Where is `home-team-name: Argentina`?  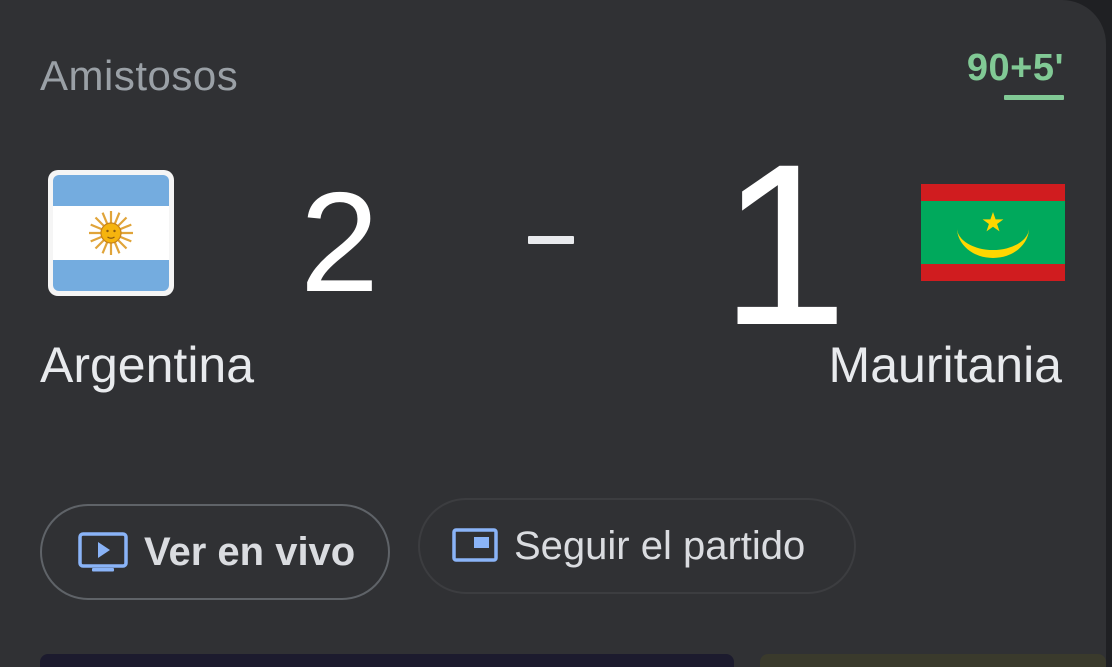
home-team-name: Argentina is located at coordinates (147, 365).